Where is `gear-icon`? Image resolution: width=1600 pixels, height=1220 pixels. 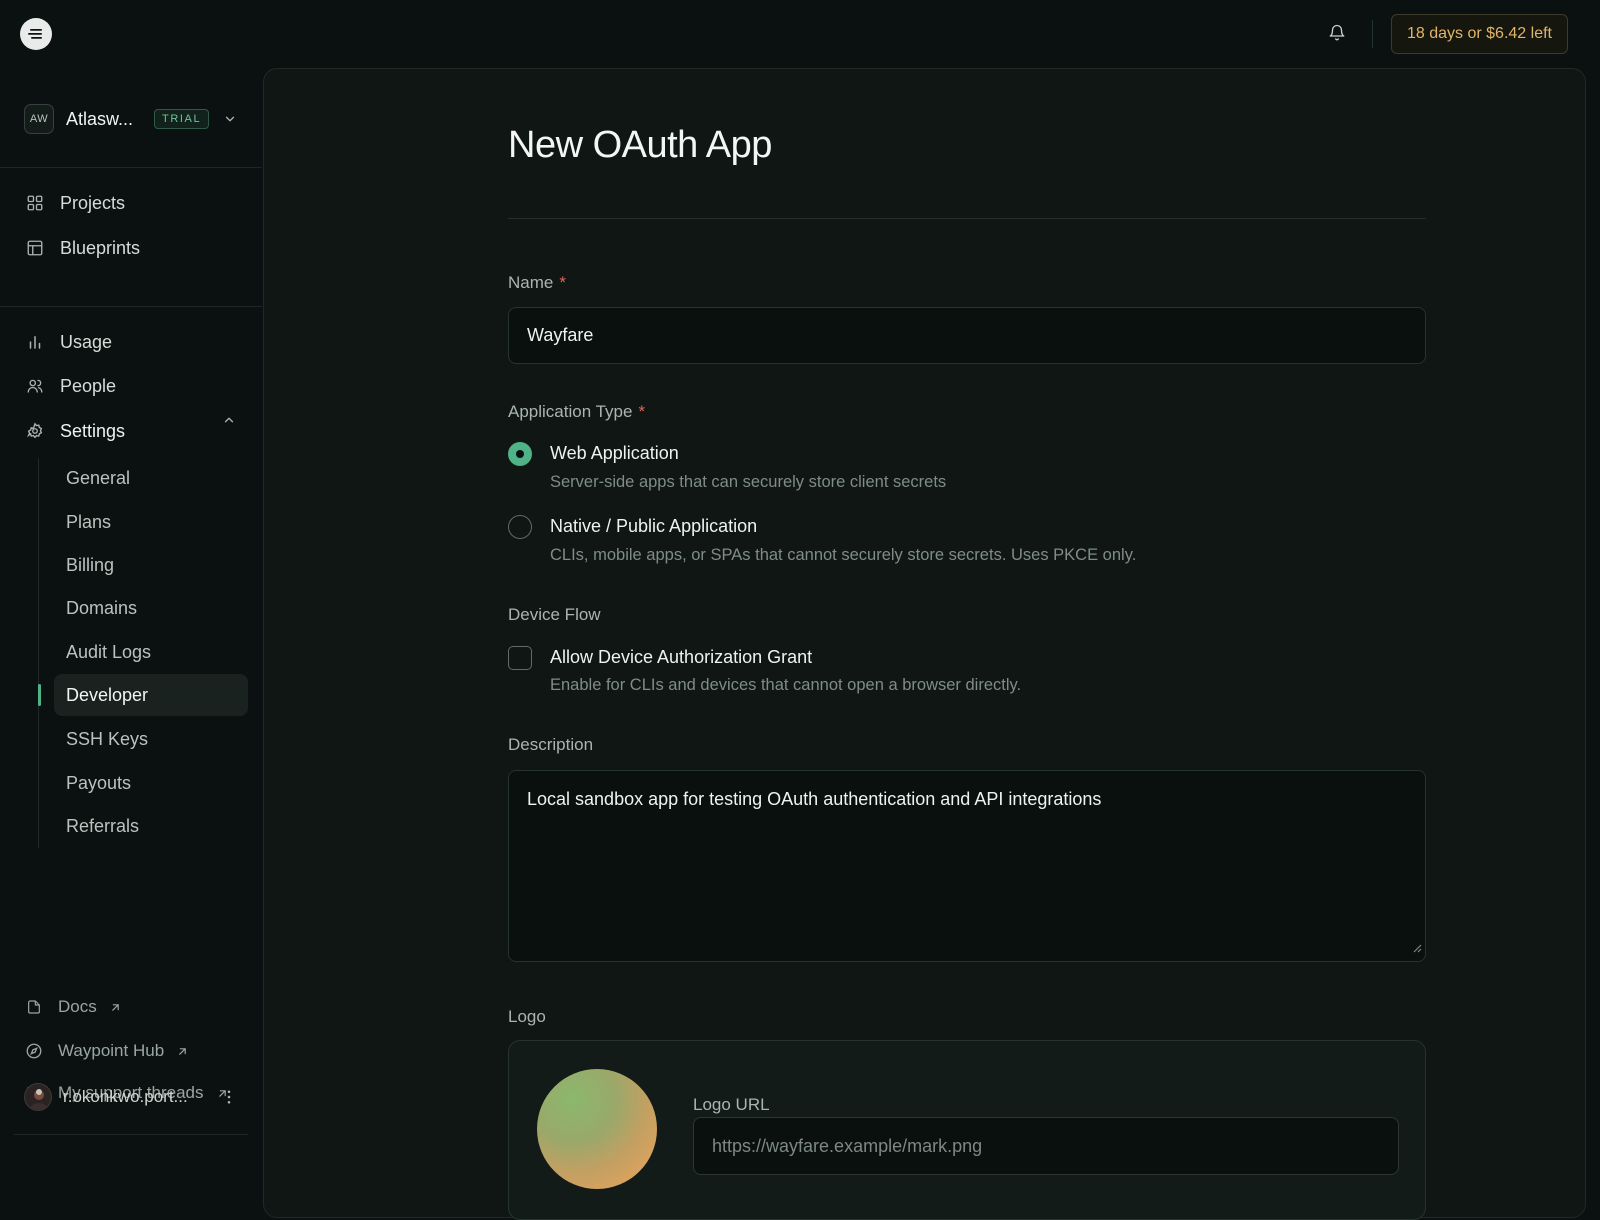
gear-icon is located at coordinates (35, 431).